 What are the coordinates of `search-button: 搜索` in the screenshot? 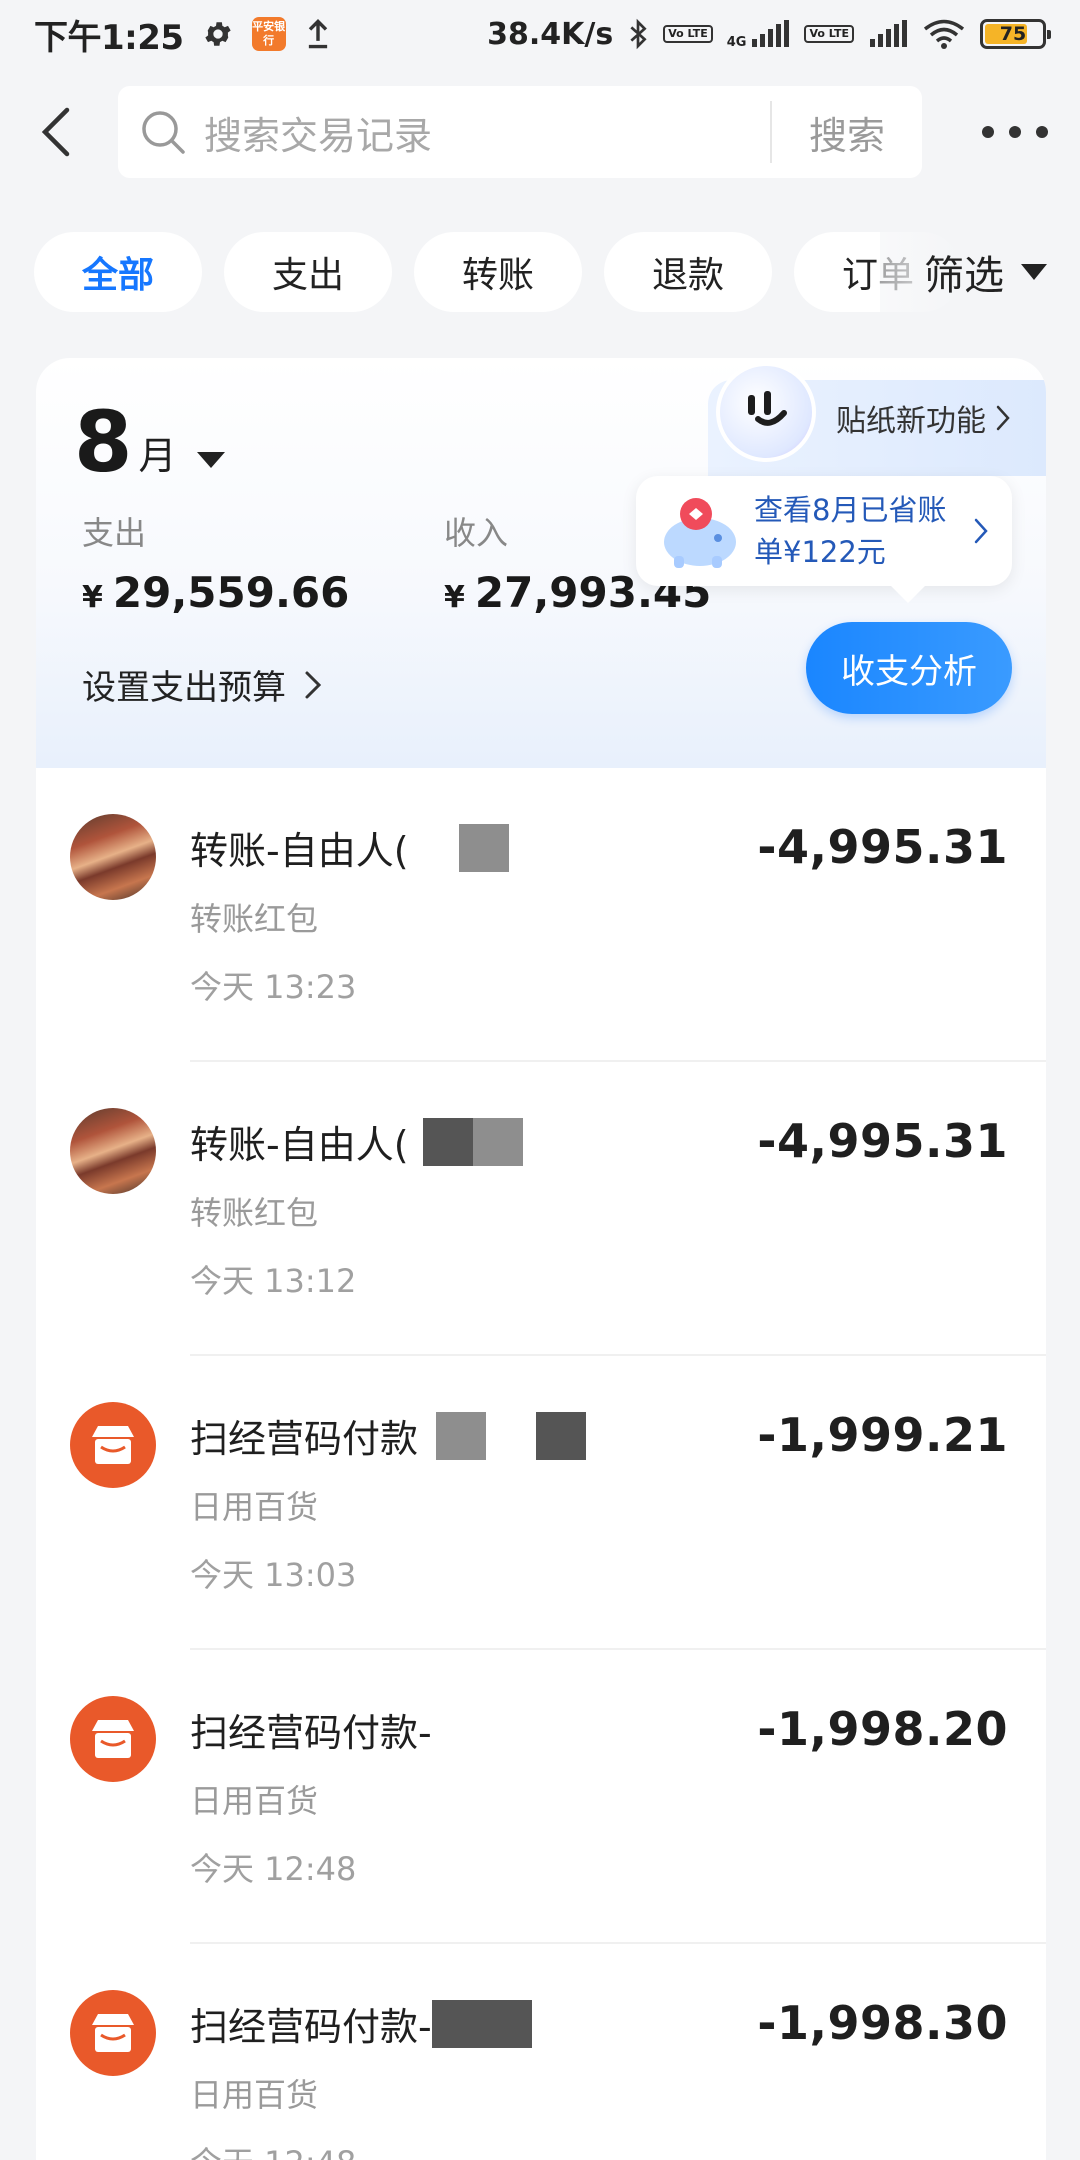 It's located at (847, 132).